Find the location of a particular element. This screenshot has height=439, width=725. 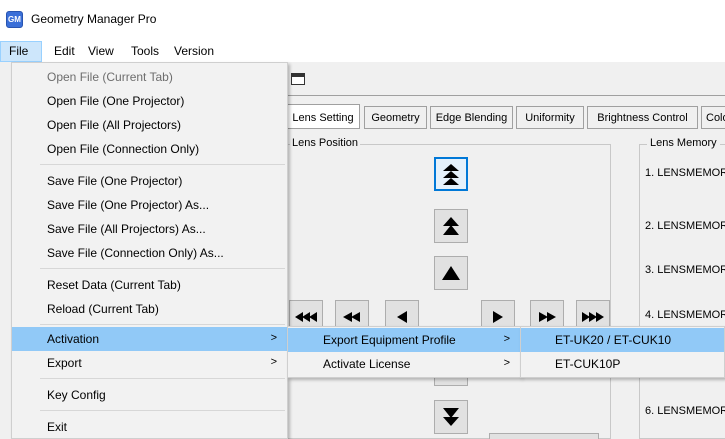

left-arrow-icon is located at coordinates (402, 317).